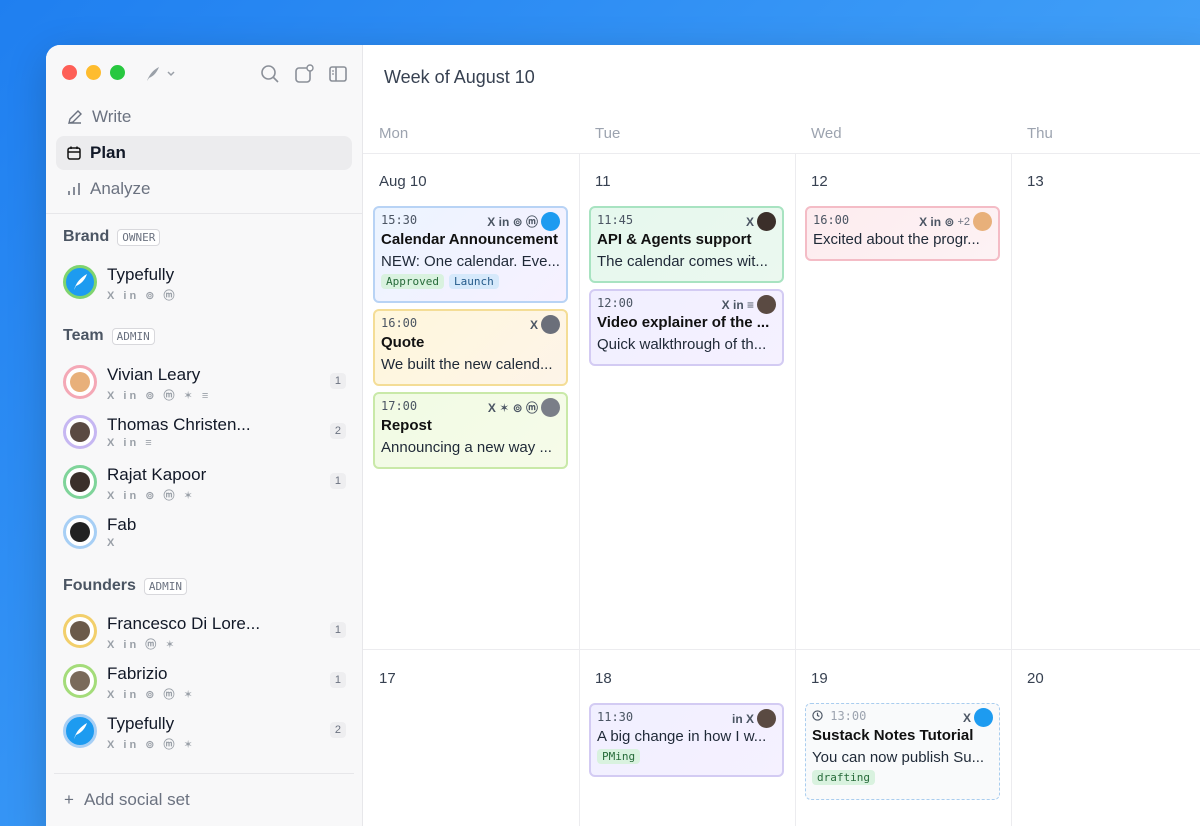 The image size is (1200, 826). Describe the element at coordinates (159, 396) in the screenshot. I see `platform-icons: X in ⊚ ⓜ ✶ ≡` at that location.